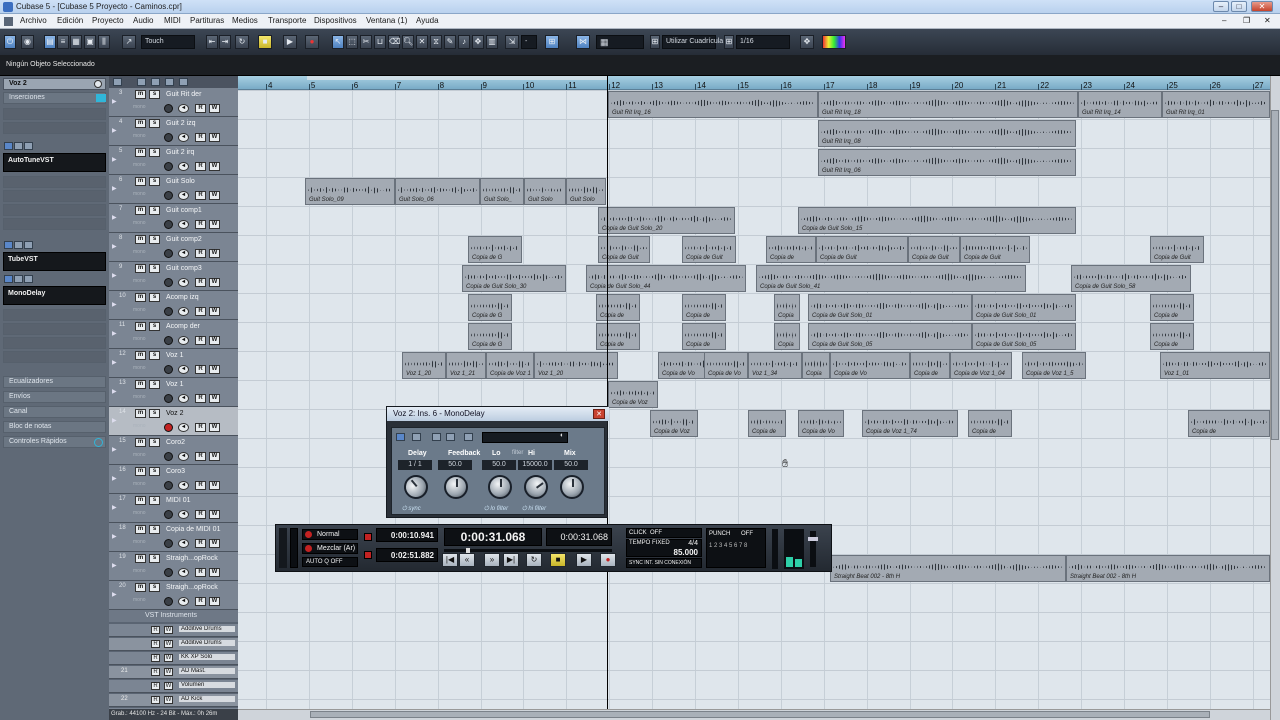  Describe the element at coordinates (947, 133) in the screenshot. I see `audio-event: Guit Rit Irq_08` at that location.